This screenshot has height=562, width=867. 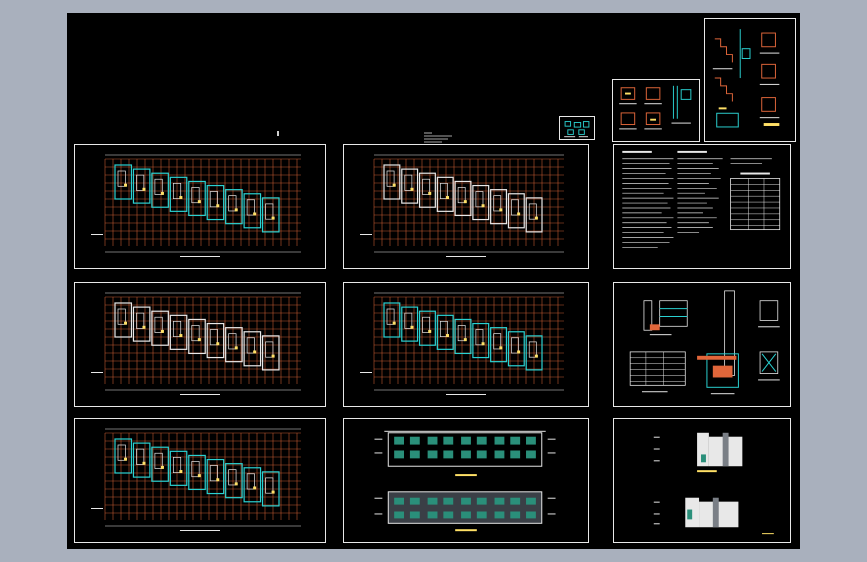 I want to click on construction-details-graphic, so click(x=704, y=342).